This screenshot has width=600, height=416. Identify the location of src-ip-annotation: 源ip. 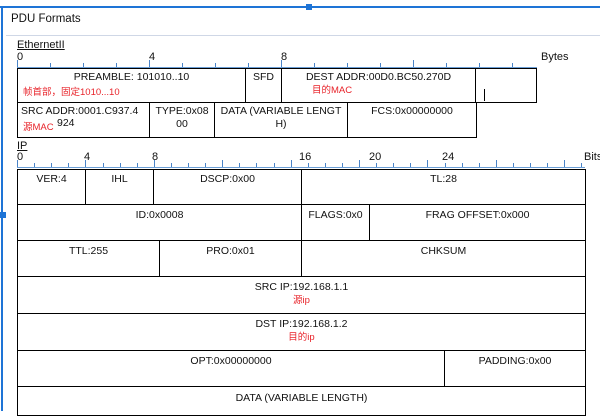
(301, 300).